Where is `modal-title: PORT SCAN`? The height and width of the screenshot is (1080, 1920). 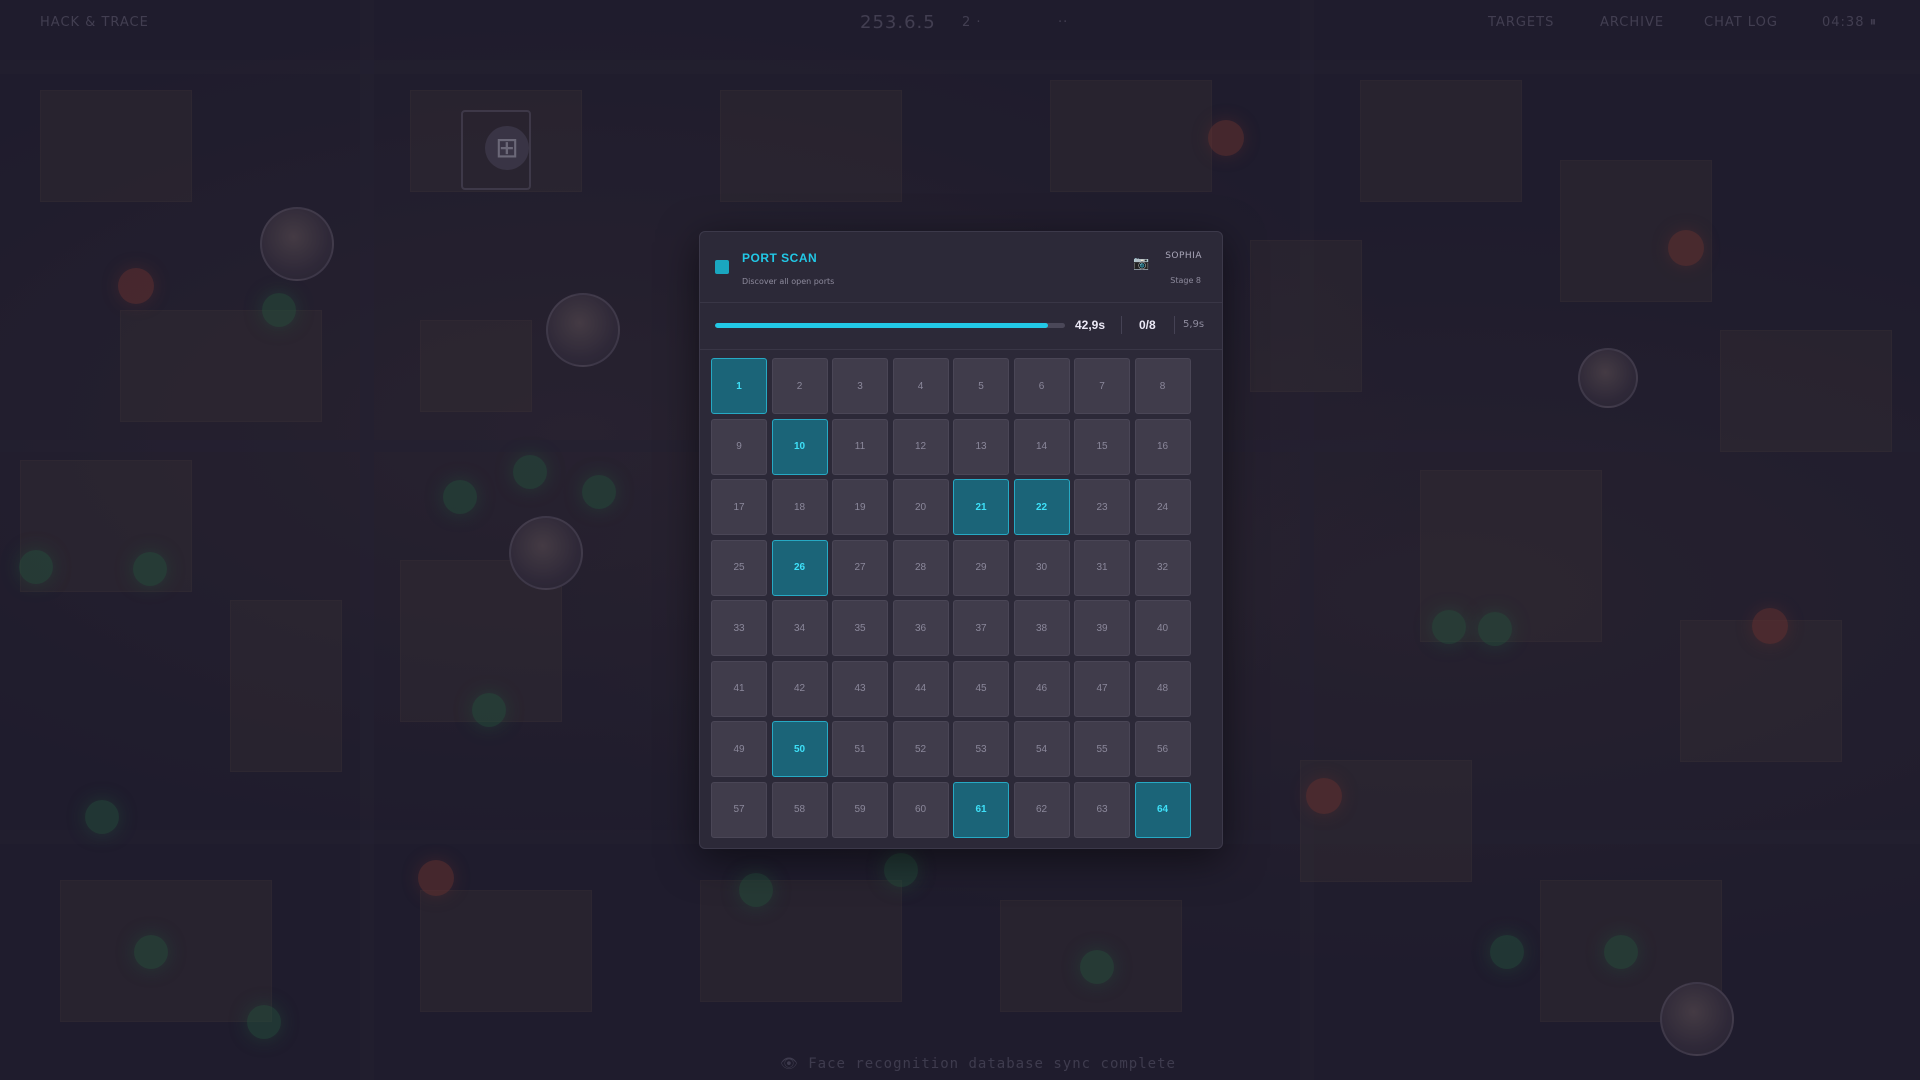 modal-title: PORT SCAN is located at coordinates (780, 258).